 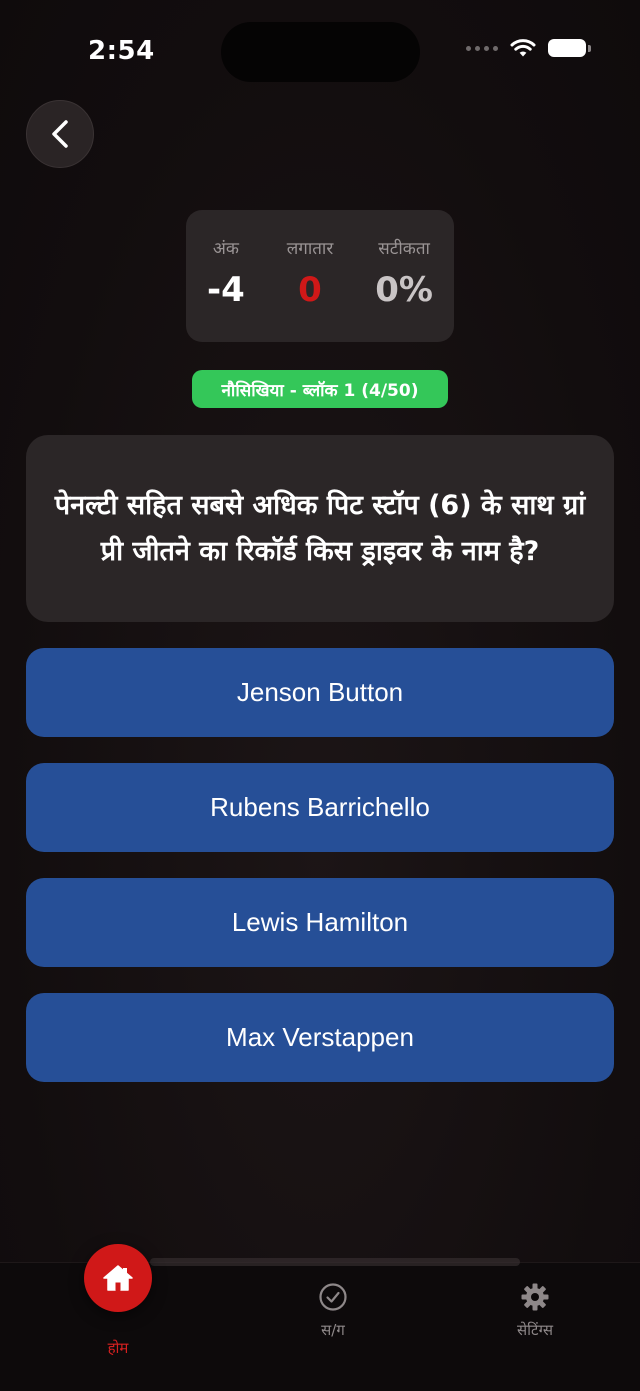 What do you see at coordinates (320, 389) in the screenshot?
I see `level-badge: नौसिखिया - ब्लॉक 1 (4/50)` at bounding box center [320, 389].